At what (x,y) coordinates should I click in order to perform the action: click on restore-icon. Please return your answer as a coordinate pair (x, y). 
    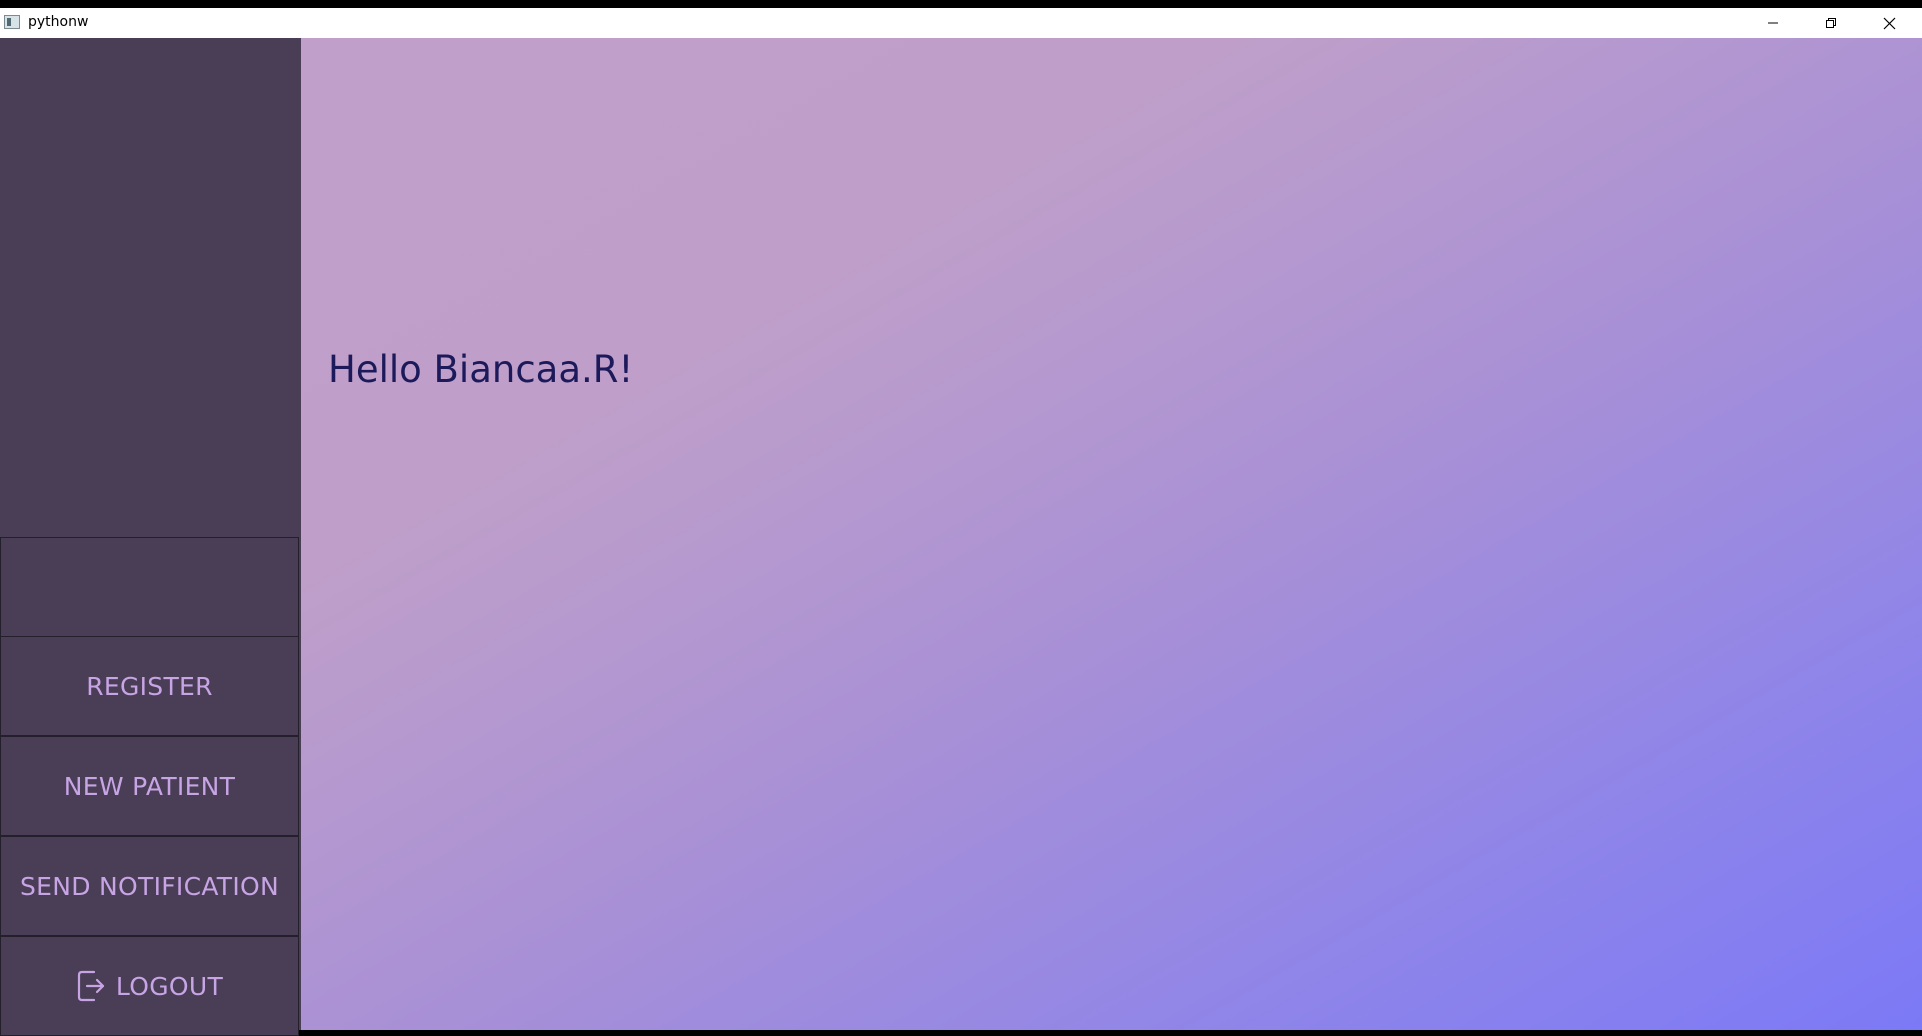
    Looking at the image, I should click on (1831, 23).